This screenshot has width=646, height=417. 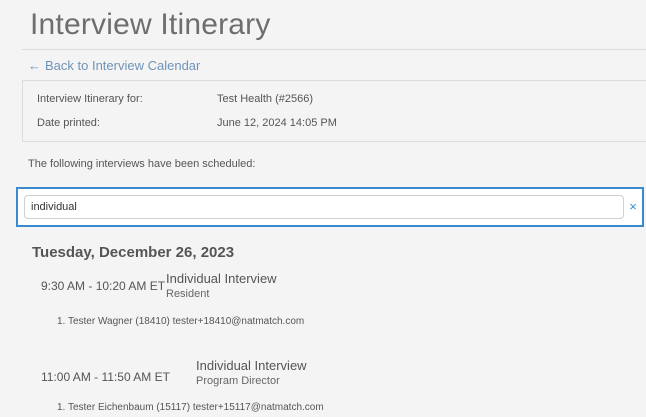 I want to click on date-printed-value: June 12, 2024 14:05 PM, so click(x=277, y=123).